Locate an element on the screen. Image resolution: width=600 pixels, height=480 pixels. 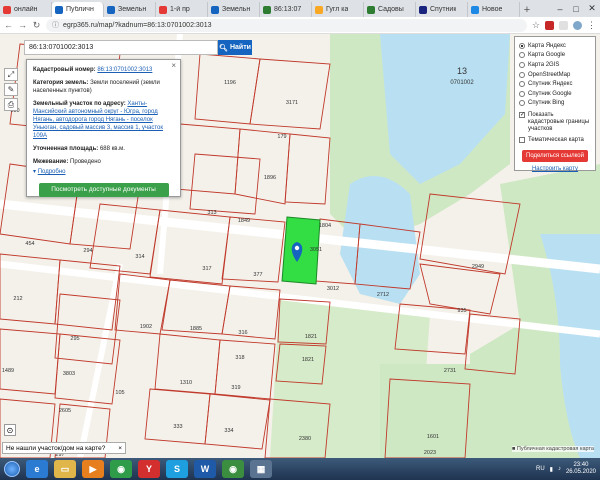
area-label: Уточненная площадь: is located at coordinates (66, 149).